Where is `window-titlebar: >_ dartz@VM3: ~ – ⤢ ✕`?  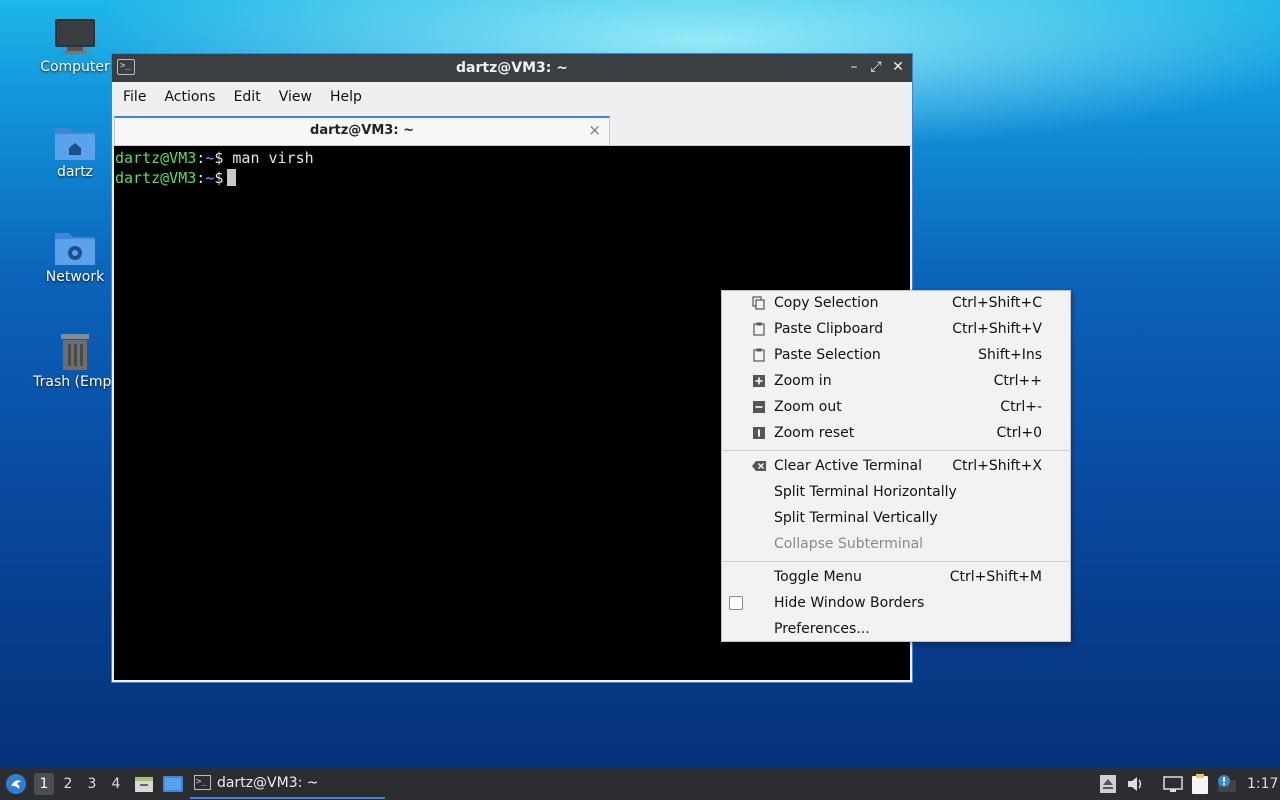
window-titlebar: >_ dartz@VM3: ~ – ⤢ ✕ is located at coordinates (512, 68).